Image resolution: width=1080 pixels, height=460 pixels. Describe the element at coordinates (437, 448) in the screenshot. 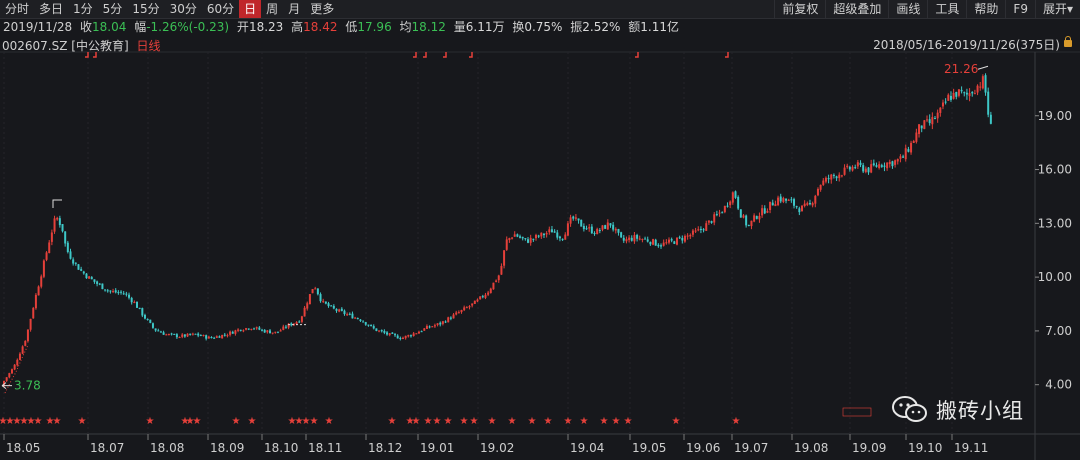

I see `x-tick-label: 19.01` at that location.